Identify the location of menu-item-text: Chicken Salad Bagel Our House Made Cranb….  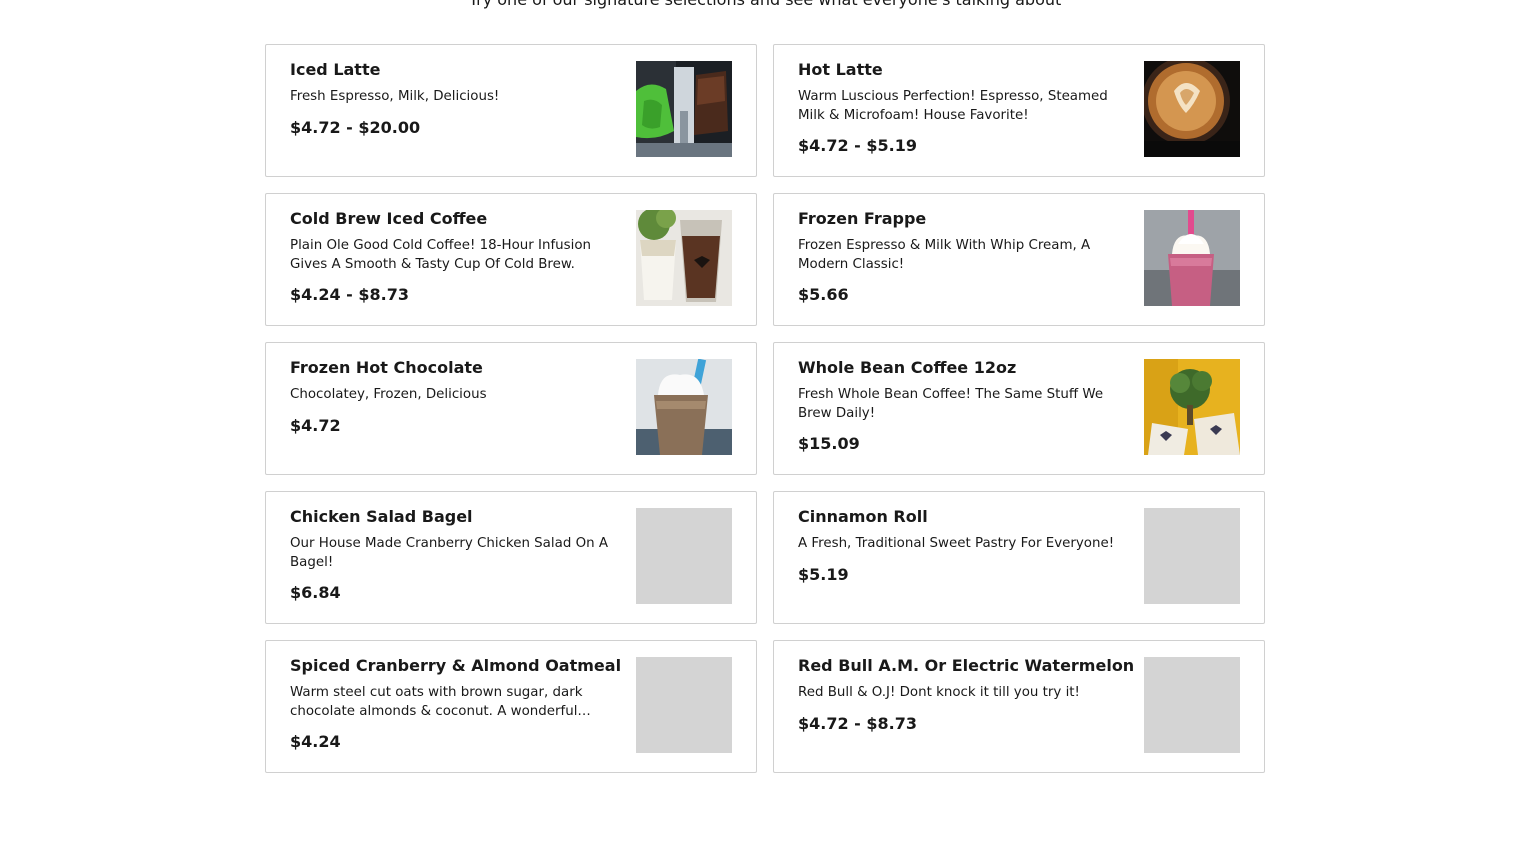
(455, 555).